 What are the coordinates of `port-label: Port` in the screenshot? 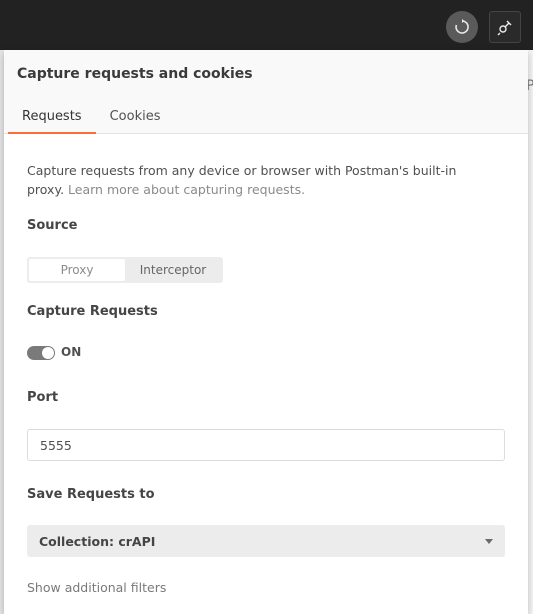 It's located at (43, 397).